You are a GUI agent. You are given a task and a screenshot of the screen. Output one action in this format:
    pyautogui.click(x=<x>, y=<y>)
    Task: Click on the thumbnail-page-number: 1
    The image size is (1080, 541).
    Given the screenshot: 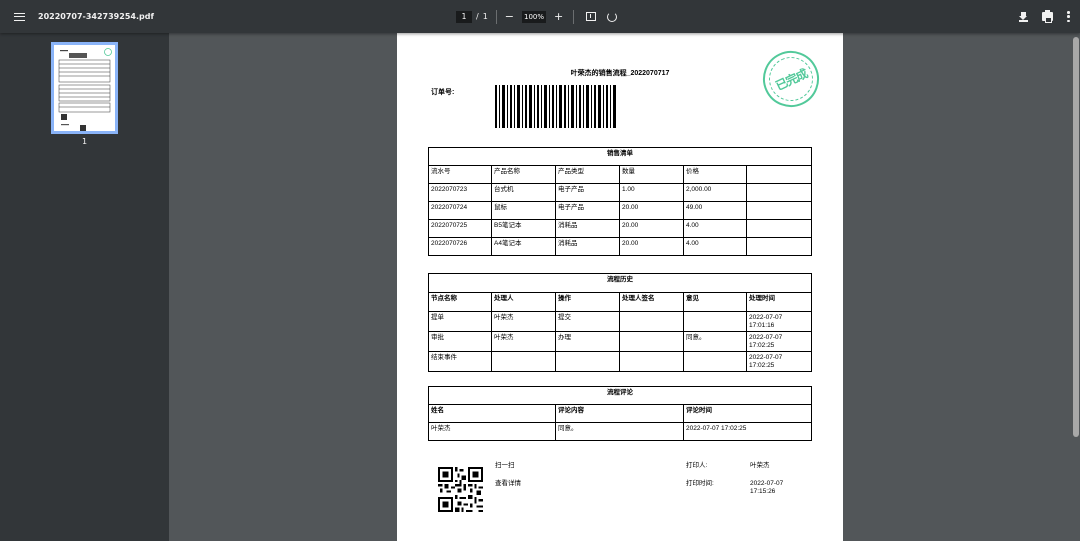 What is the action you would take?
    pyautogui.click(x=84, y=141)
    